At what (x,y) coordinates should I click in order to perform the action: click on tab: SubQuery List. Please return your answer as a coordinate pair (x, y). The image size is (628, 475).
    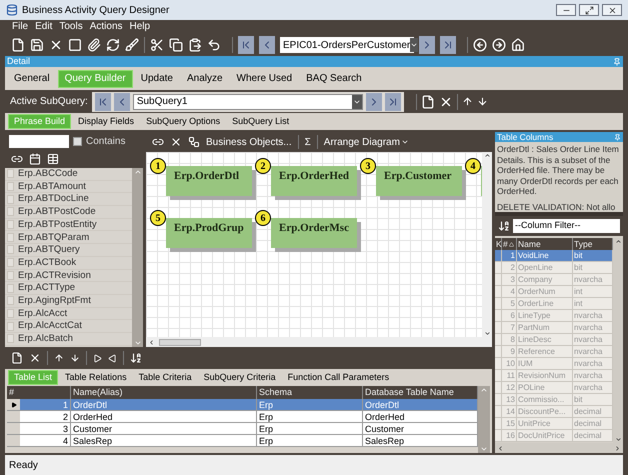
    Looking at the image, I should click on (260, 121).